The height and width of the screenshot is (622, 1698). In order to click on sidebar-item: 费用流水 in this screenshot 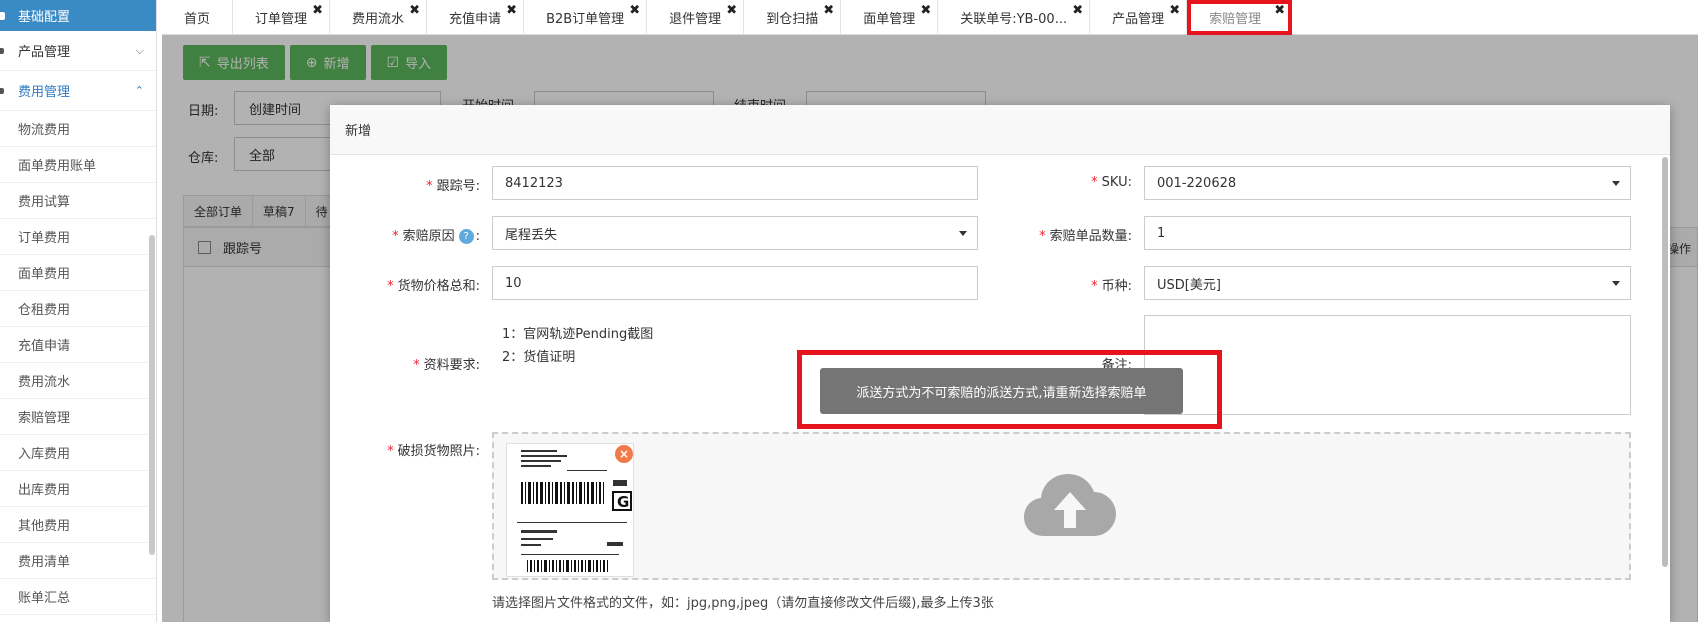, I will do `click(78, 381)`.